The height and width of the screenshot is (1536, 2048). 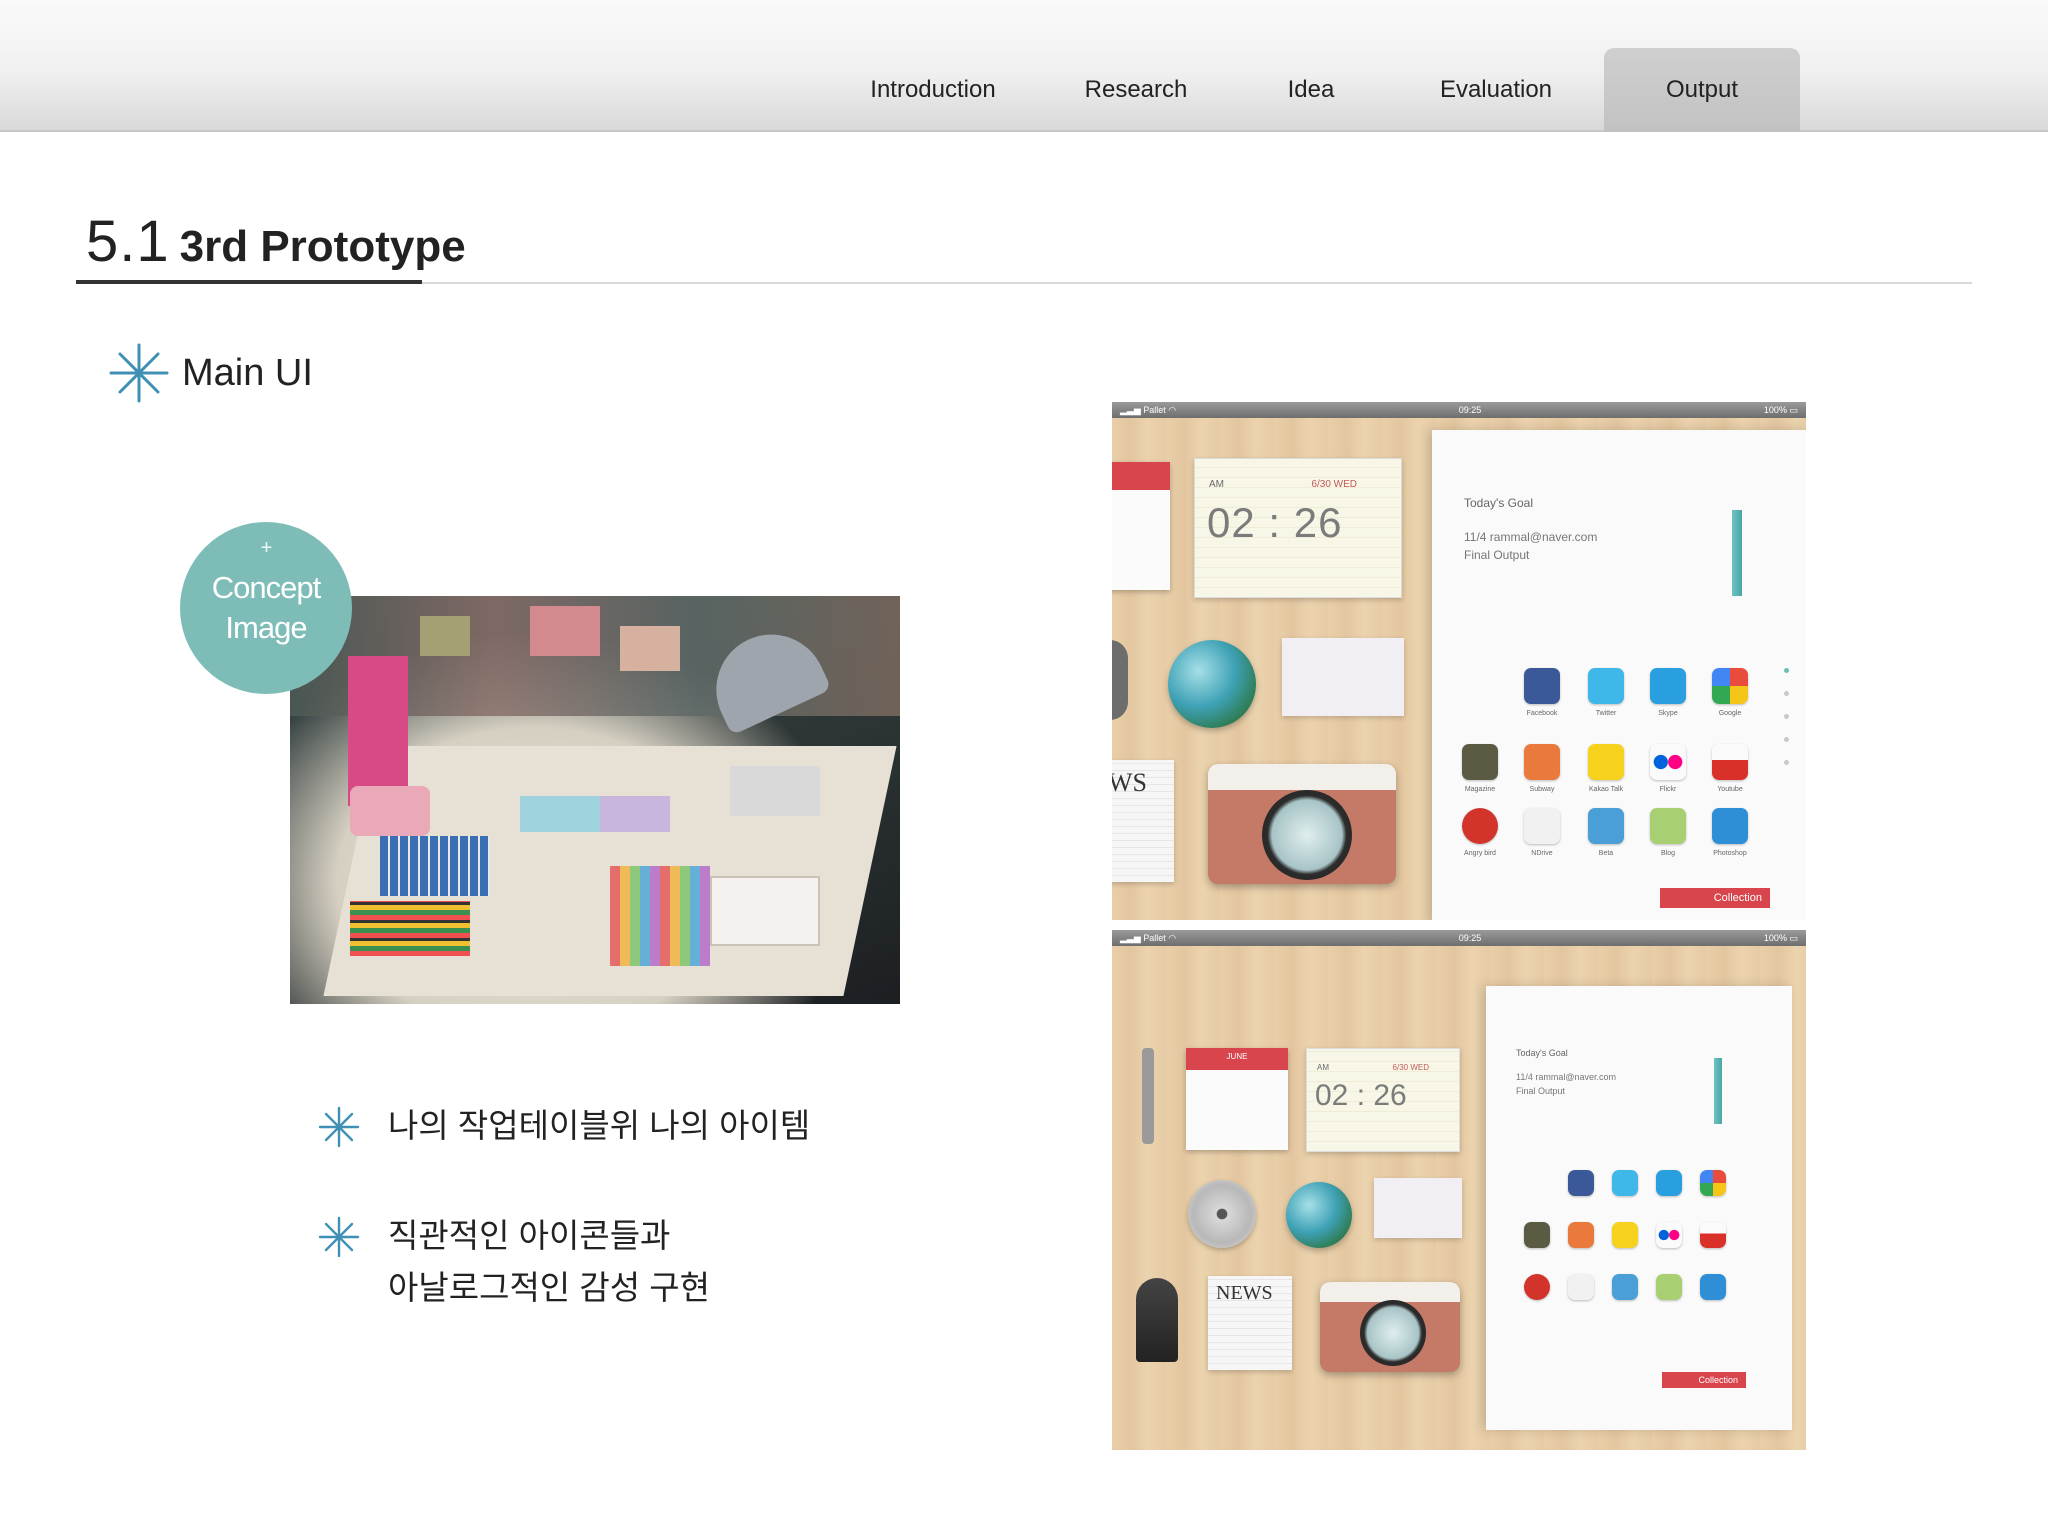 What do you see at coordinates (128, 241) in the screenshot?
I see `section-number: 5.1` at bounding box center [128, 241].